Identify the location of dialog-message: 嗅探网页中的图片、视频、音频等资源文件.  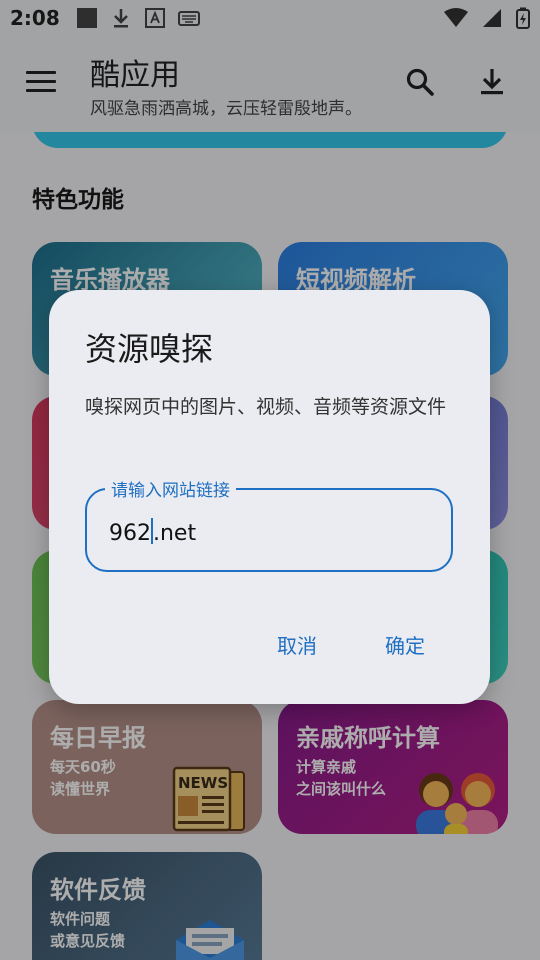
(266, 407).